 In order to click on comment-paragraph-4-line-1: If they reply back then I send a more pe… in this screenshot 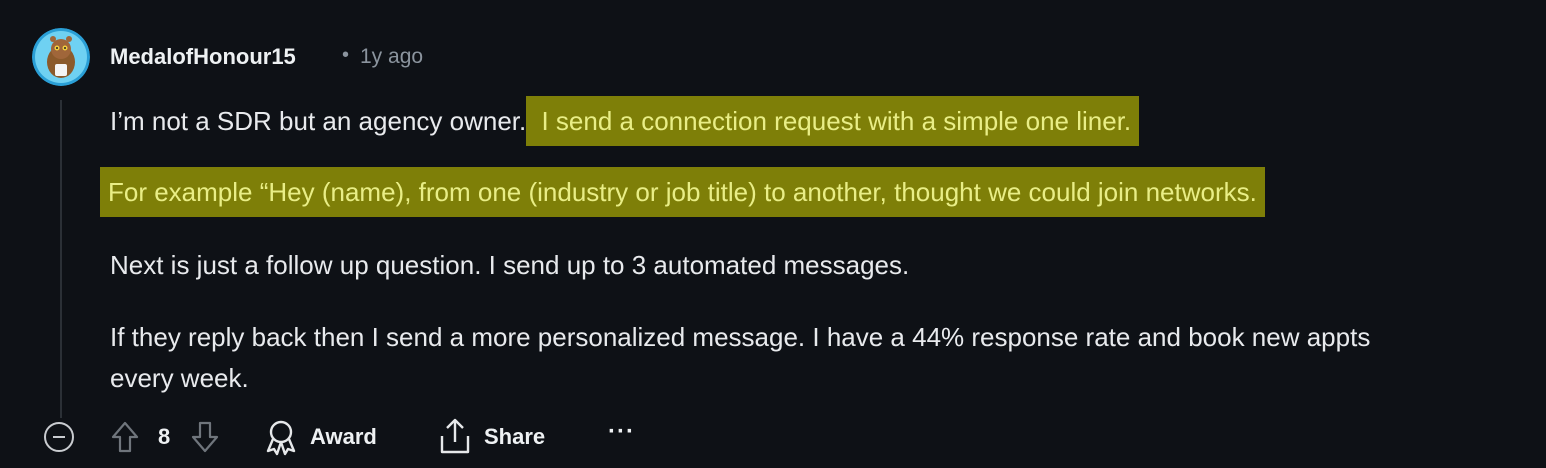, I will do `click(740, 337)`.